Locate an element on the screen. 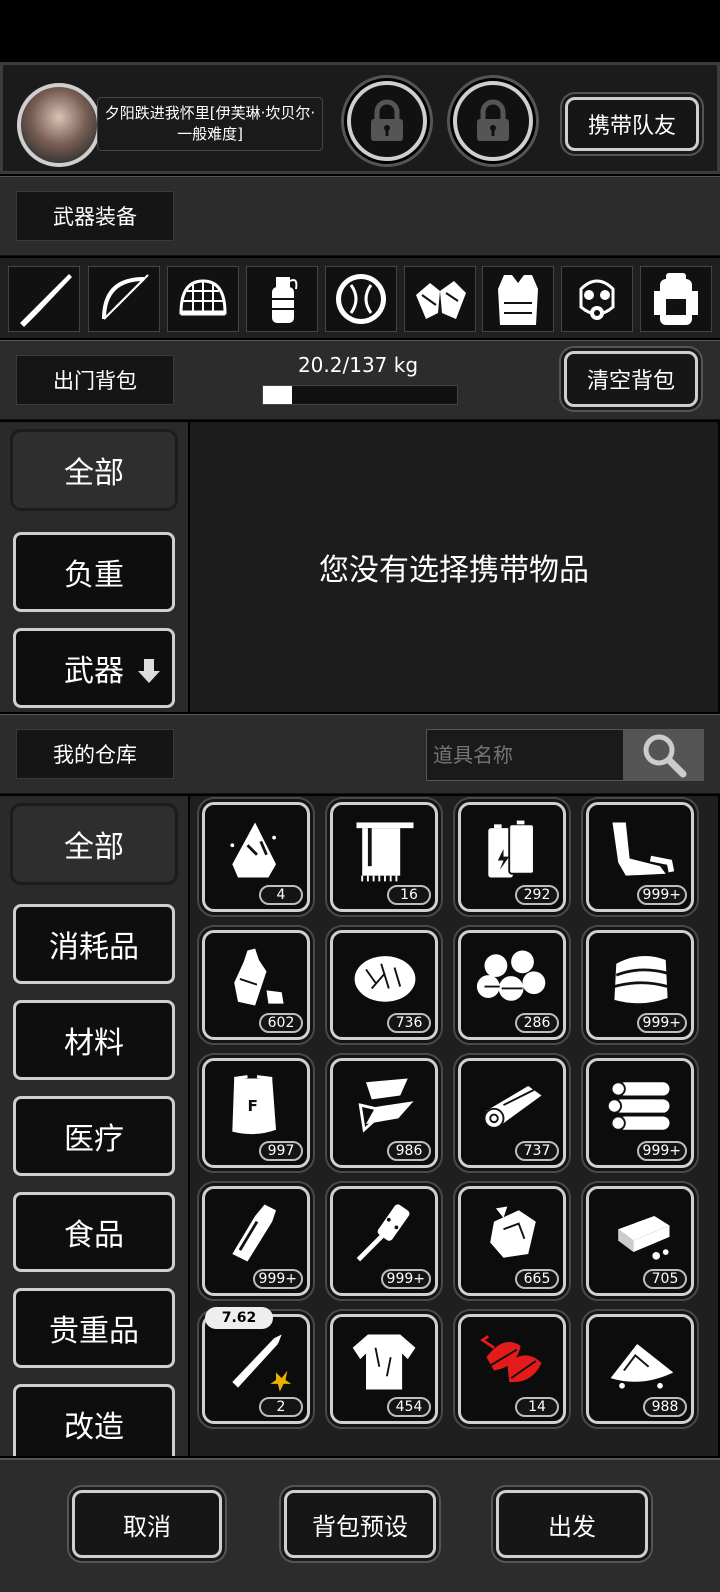 The image size is (720, 1592). backpack-tab-weapons-label: 武器 is located at coordinates (94, 671).